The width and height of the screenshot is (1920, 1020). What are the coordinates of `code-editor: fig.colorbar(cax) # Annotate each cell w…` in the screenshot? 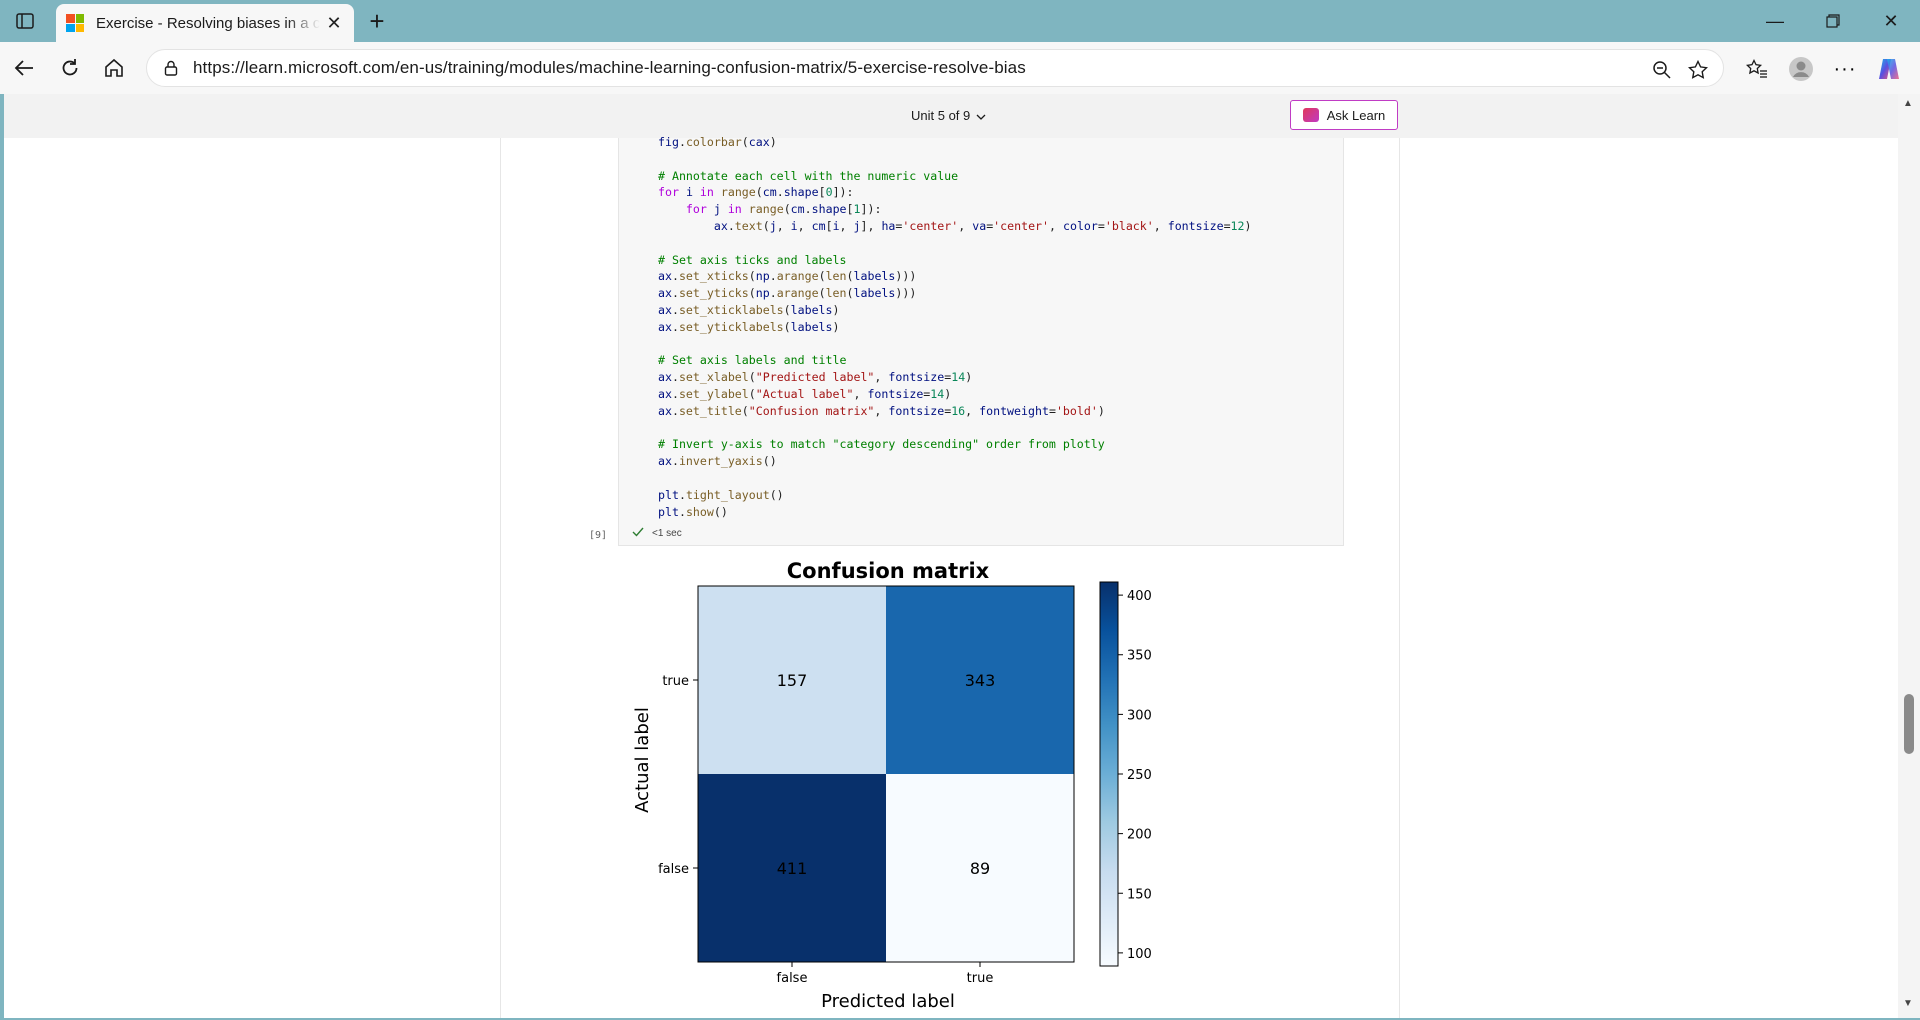 It's located at (955, 327).